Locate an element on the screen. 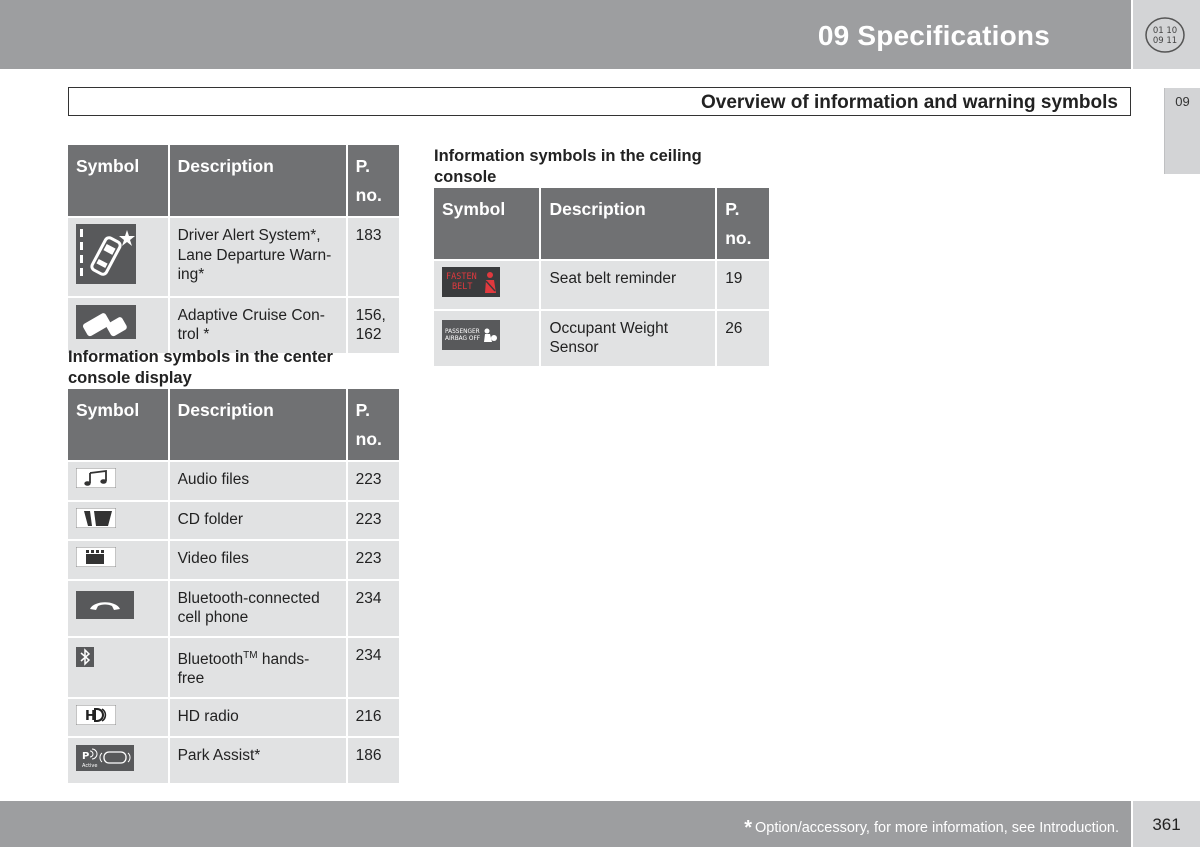 This screenshot has height=847, width=1200. page-cell: 26 is located at coordinates (743, 338).